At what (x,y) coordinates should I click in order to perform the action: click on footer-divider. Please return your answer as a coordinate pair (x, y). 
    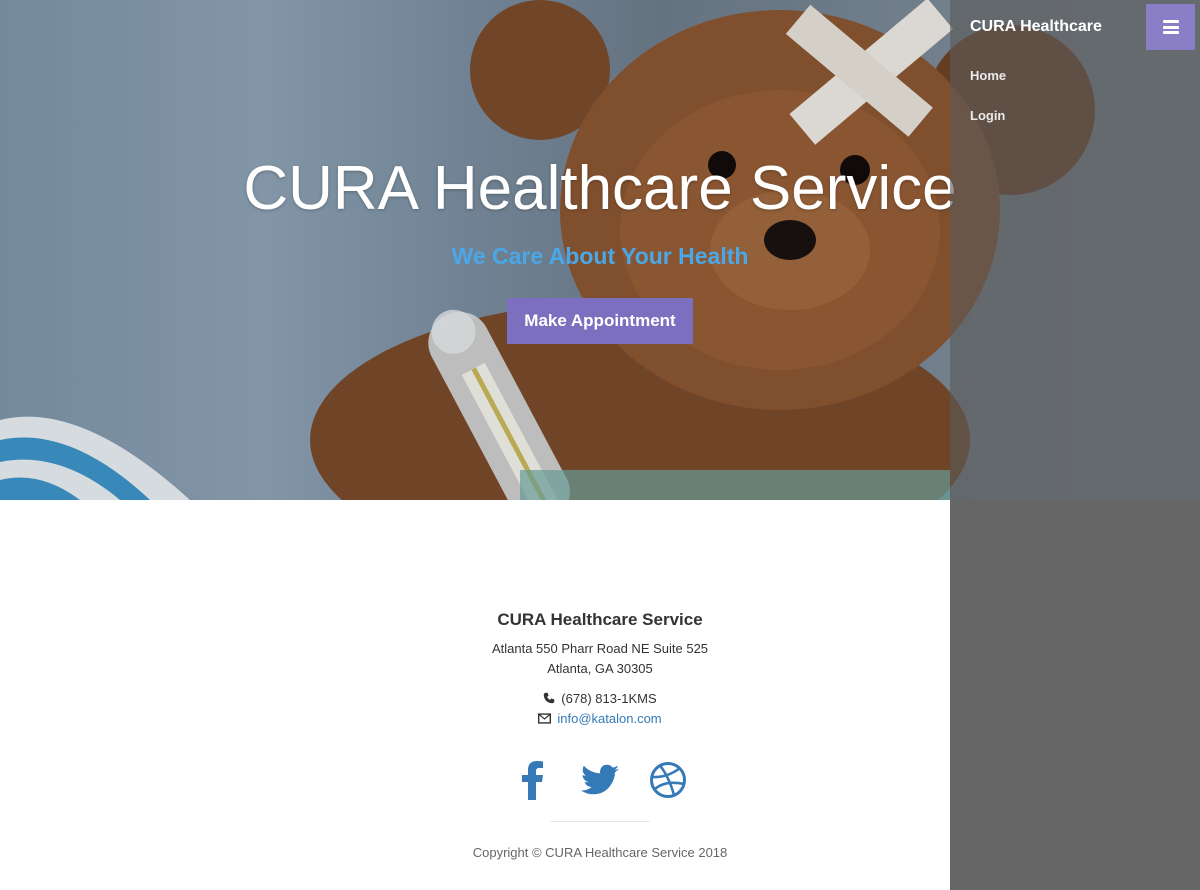
    Looking at the image, I should click on (600, 821).